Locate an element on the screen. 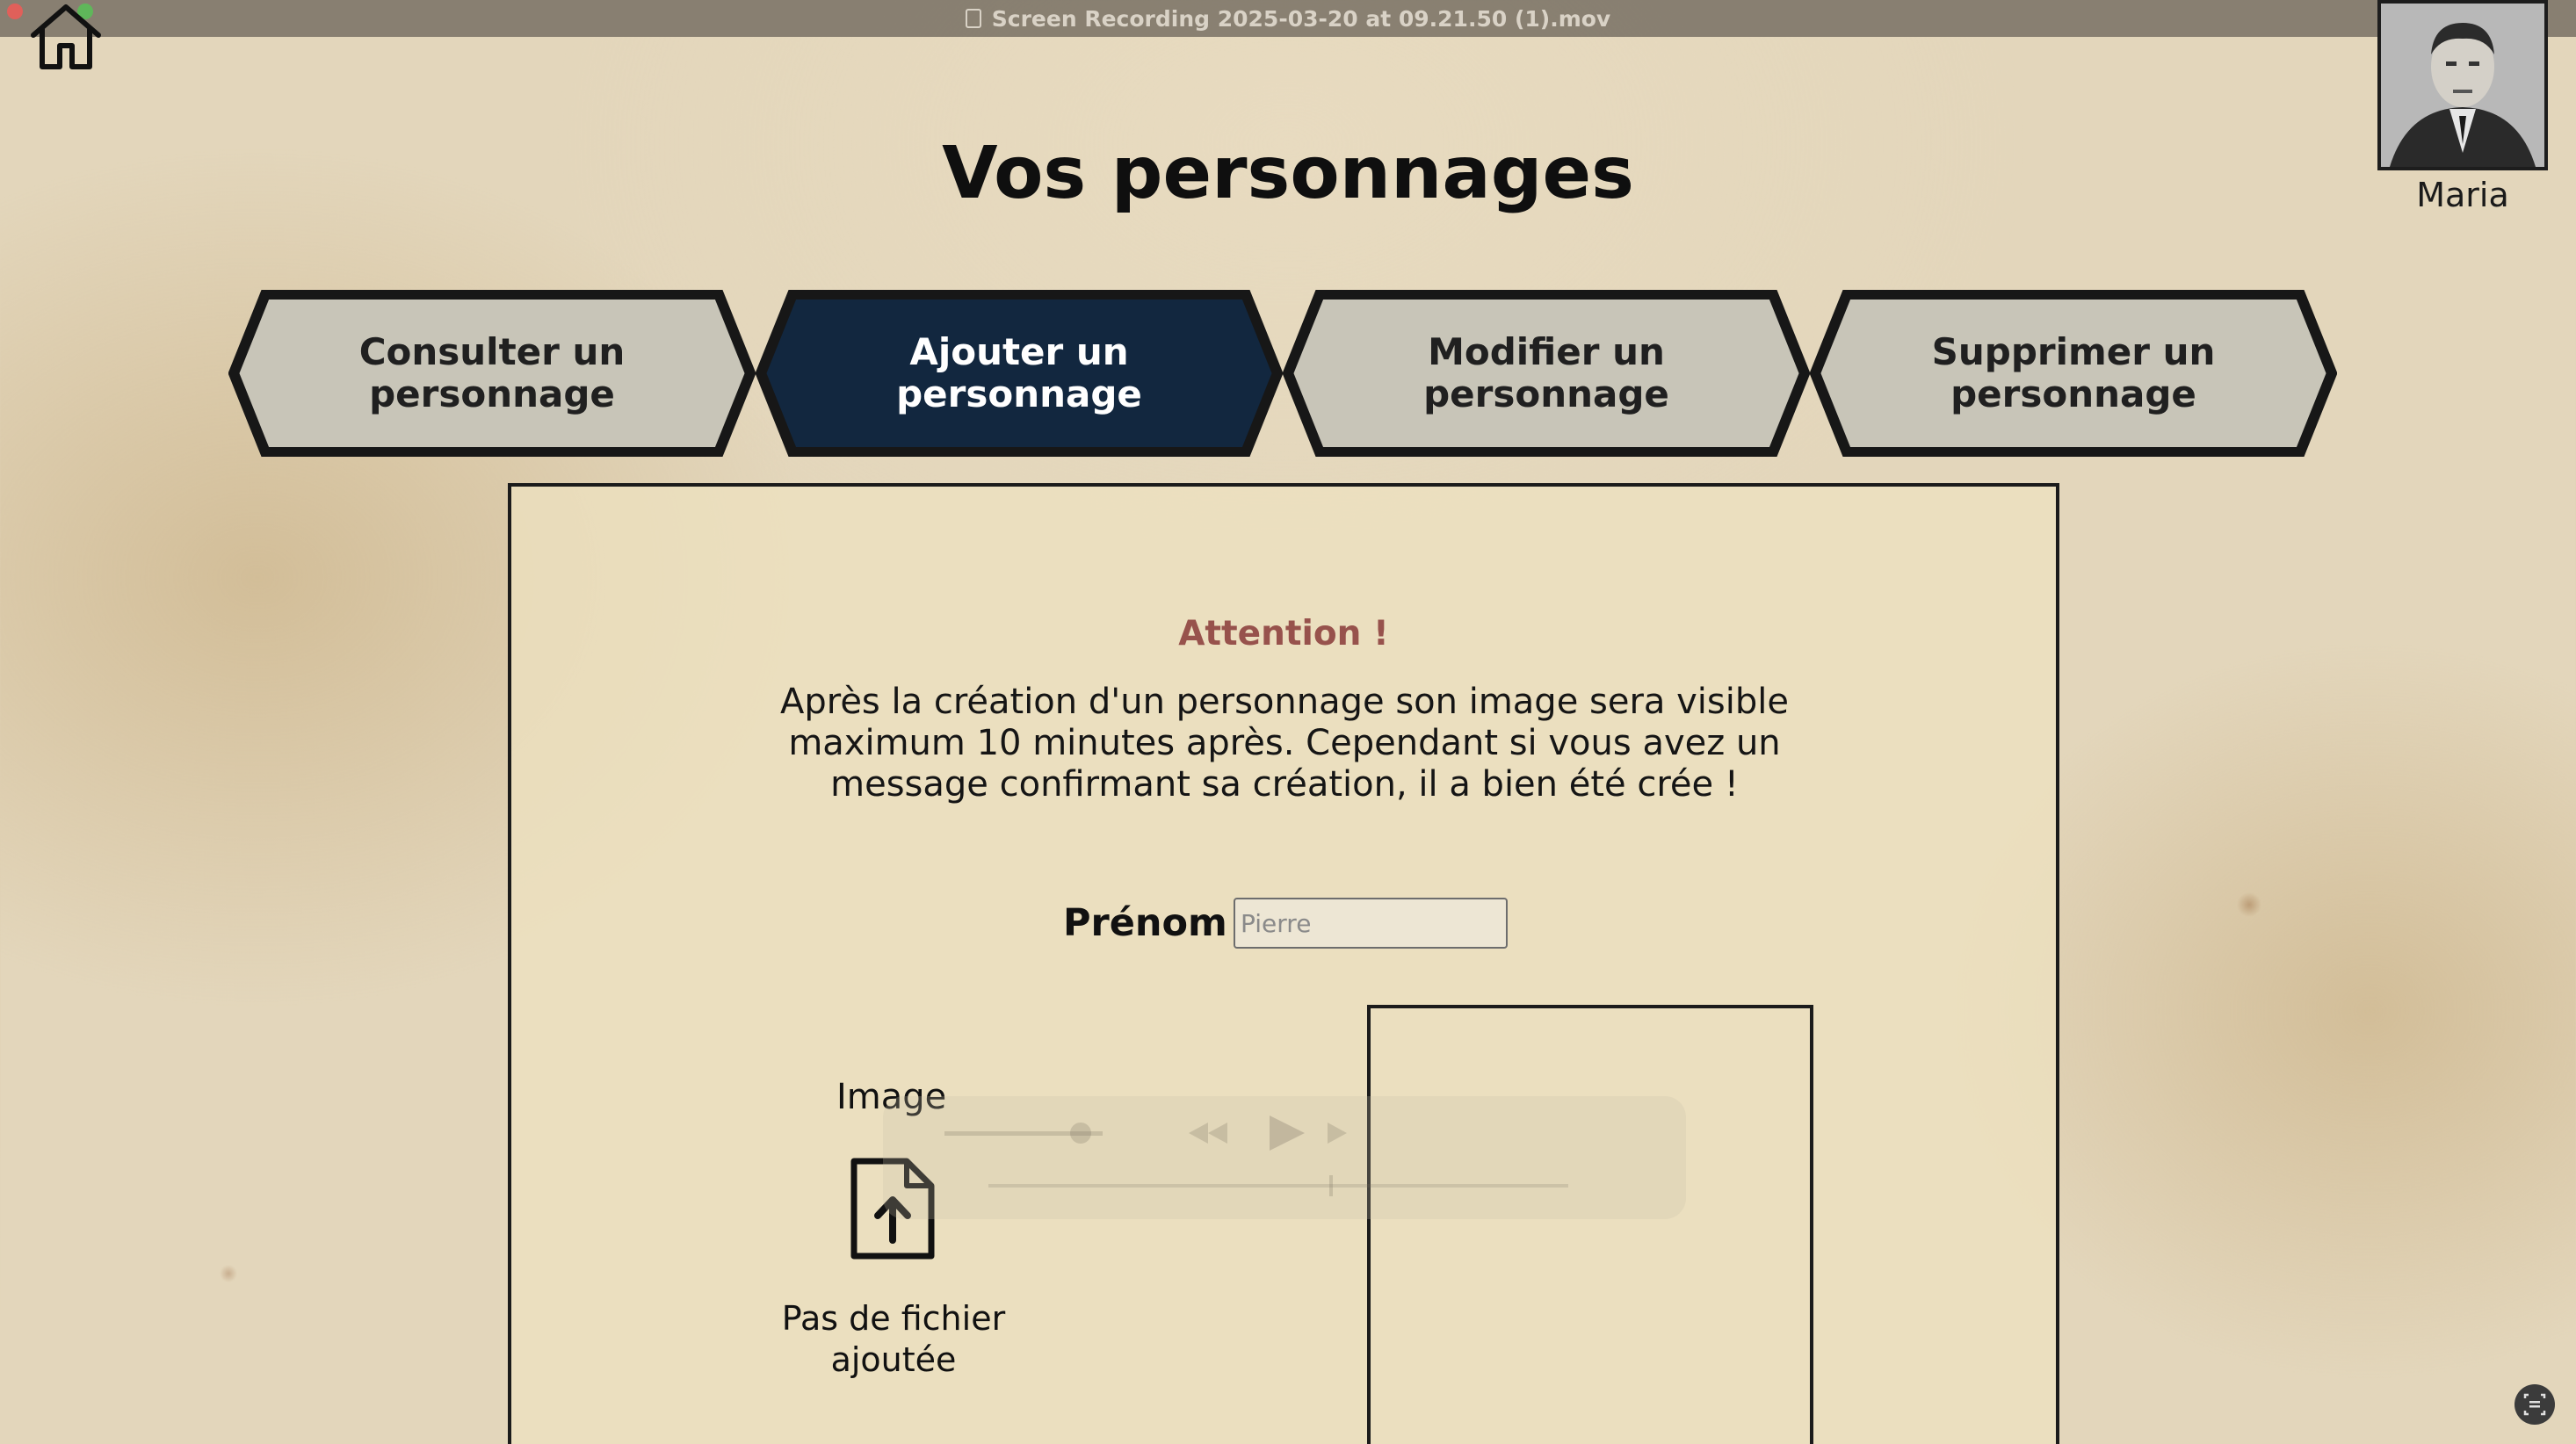 The height and width of the screenshot is (1444, 2576). file-status: Pas de fichier ajoutée is located at coordinates (893, 1339).